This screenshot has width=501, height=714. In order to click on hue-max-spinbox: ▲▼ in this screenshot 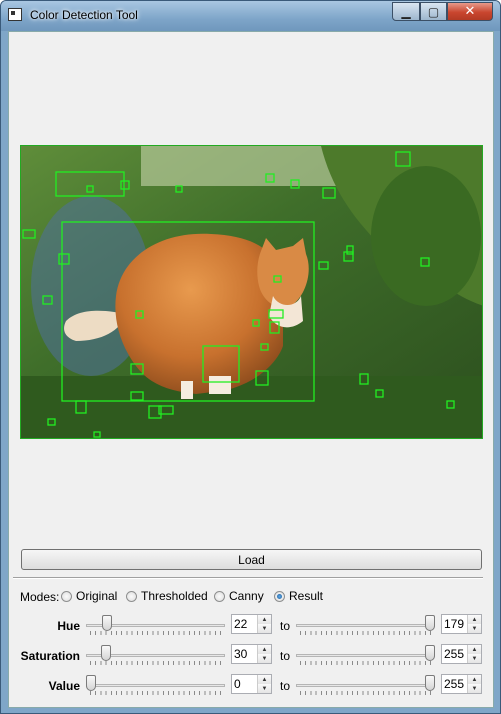, I will do `click(461, 624)`.